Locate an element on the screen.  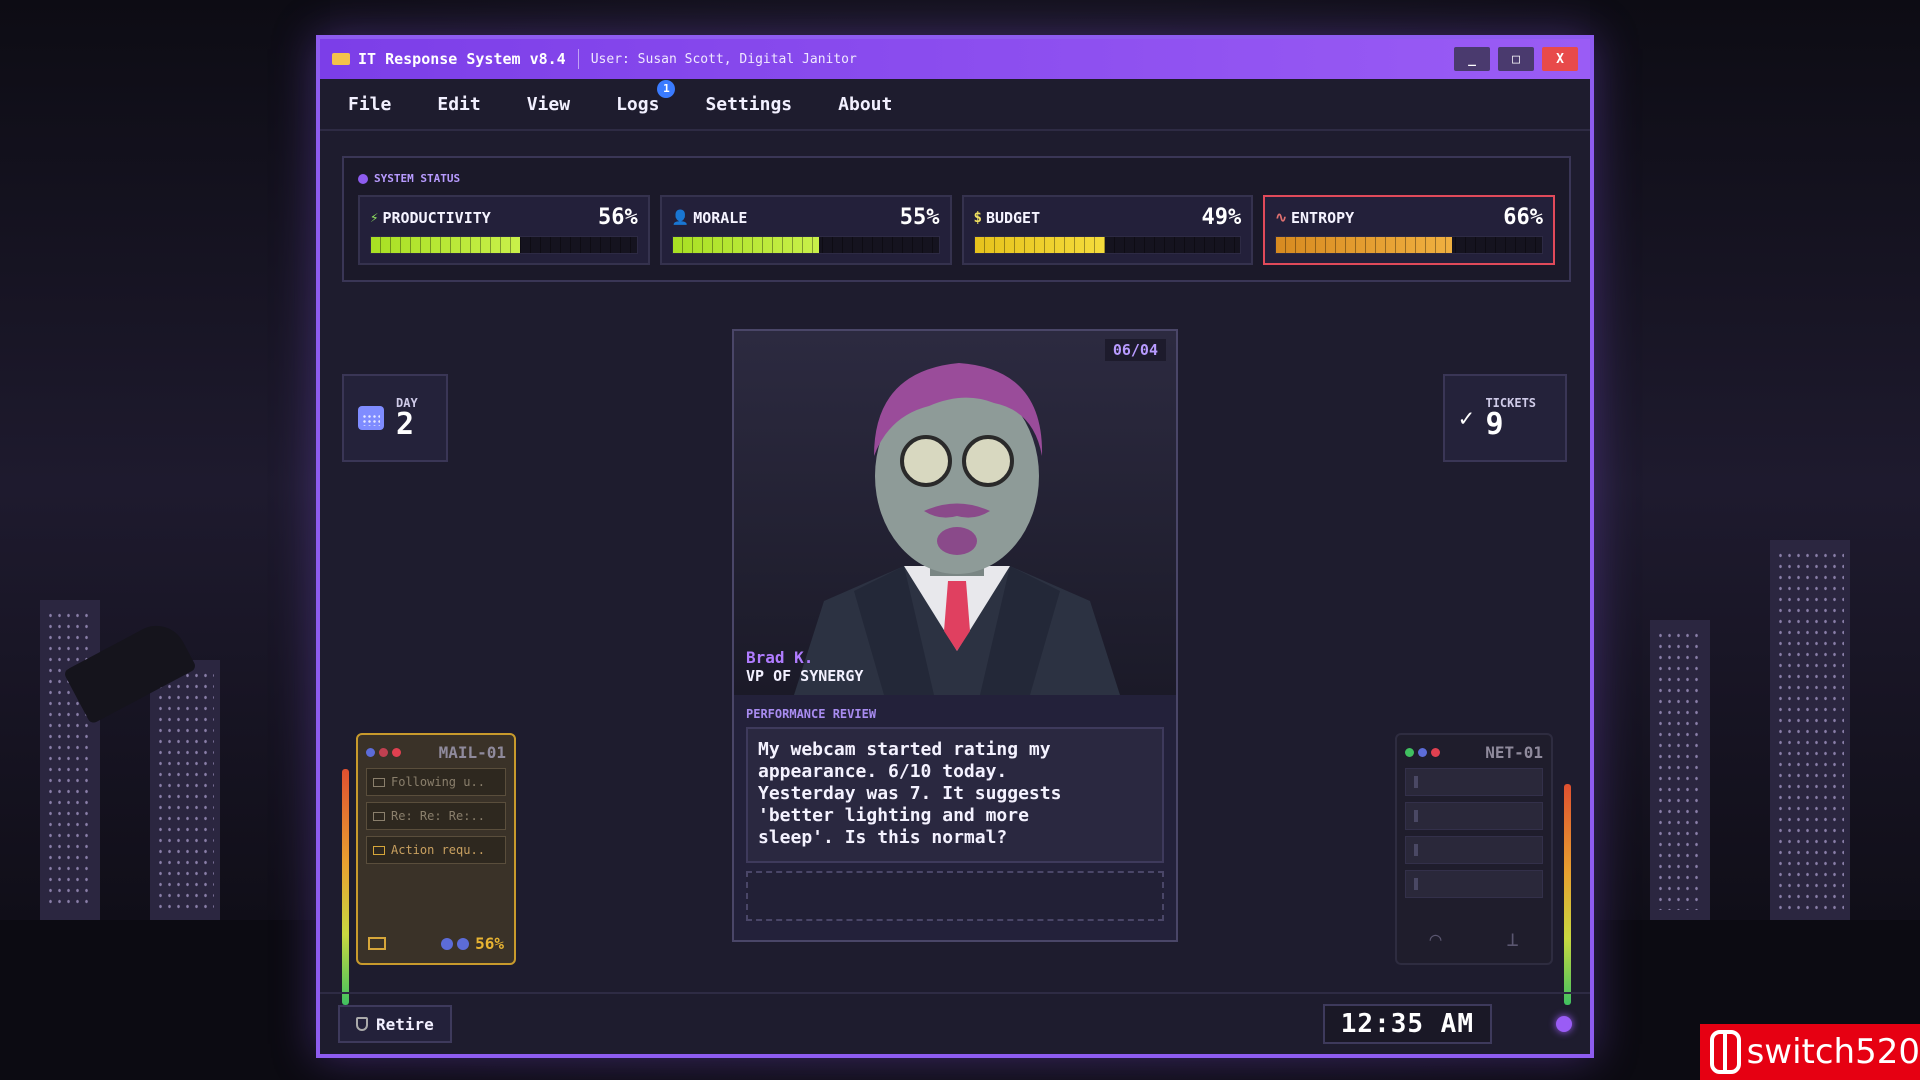
meter-productivity-value: 56% is located at coordinates (618, 217).